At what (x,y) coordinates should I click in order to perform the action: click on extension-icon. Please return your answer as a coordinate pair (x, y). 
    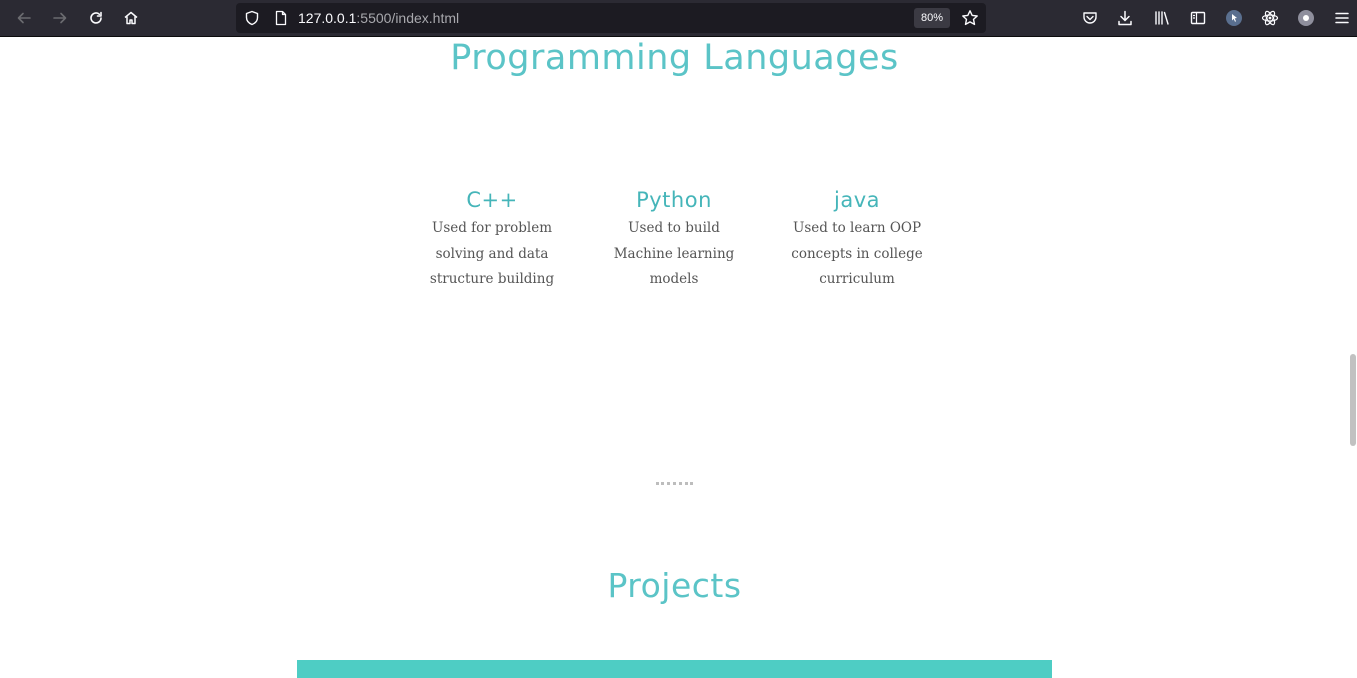
    Looking at the image, I should click on (1234, 18).